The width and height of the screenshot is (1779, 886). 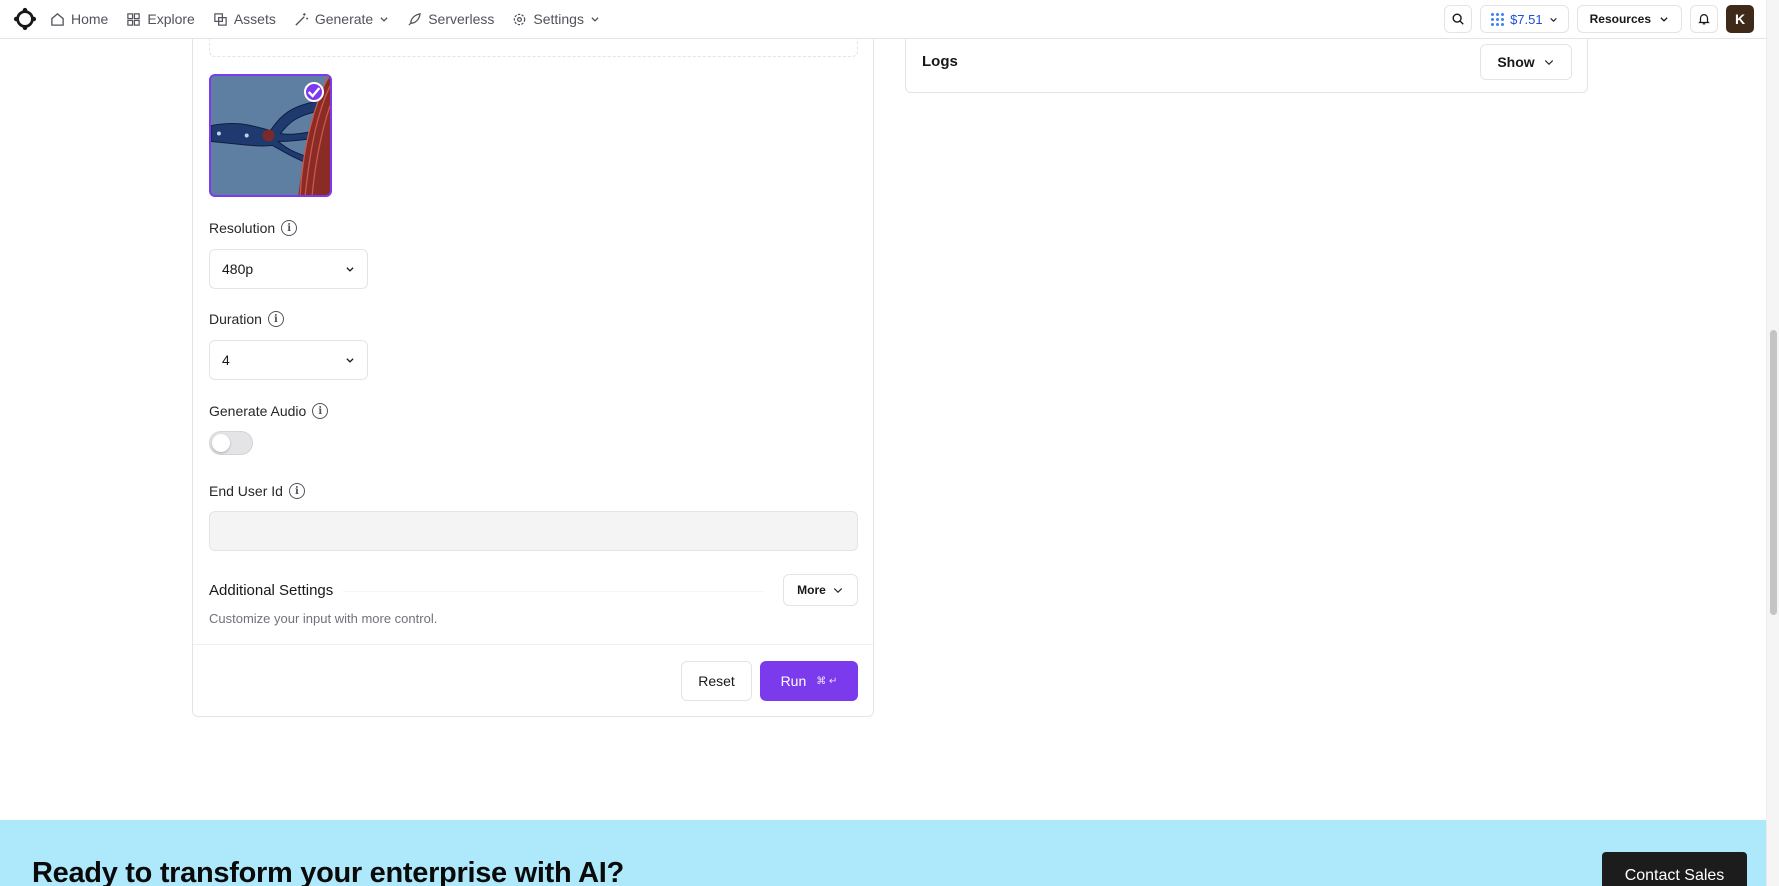 I want to click on reset-label: Reset, so click(x=716, y=681).